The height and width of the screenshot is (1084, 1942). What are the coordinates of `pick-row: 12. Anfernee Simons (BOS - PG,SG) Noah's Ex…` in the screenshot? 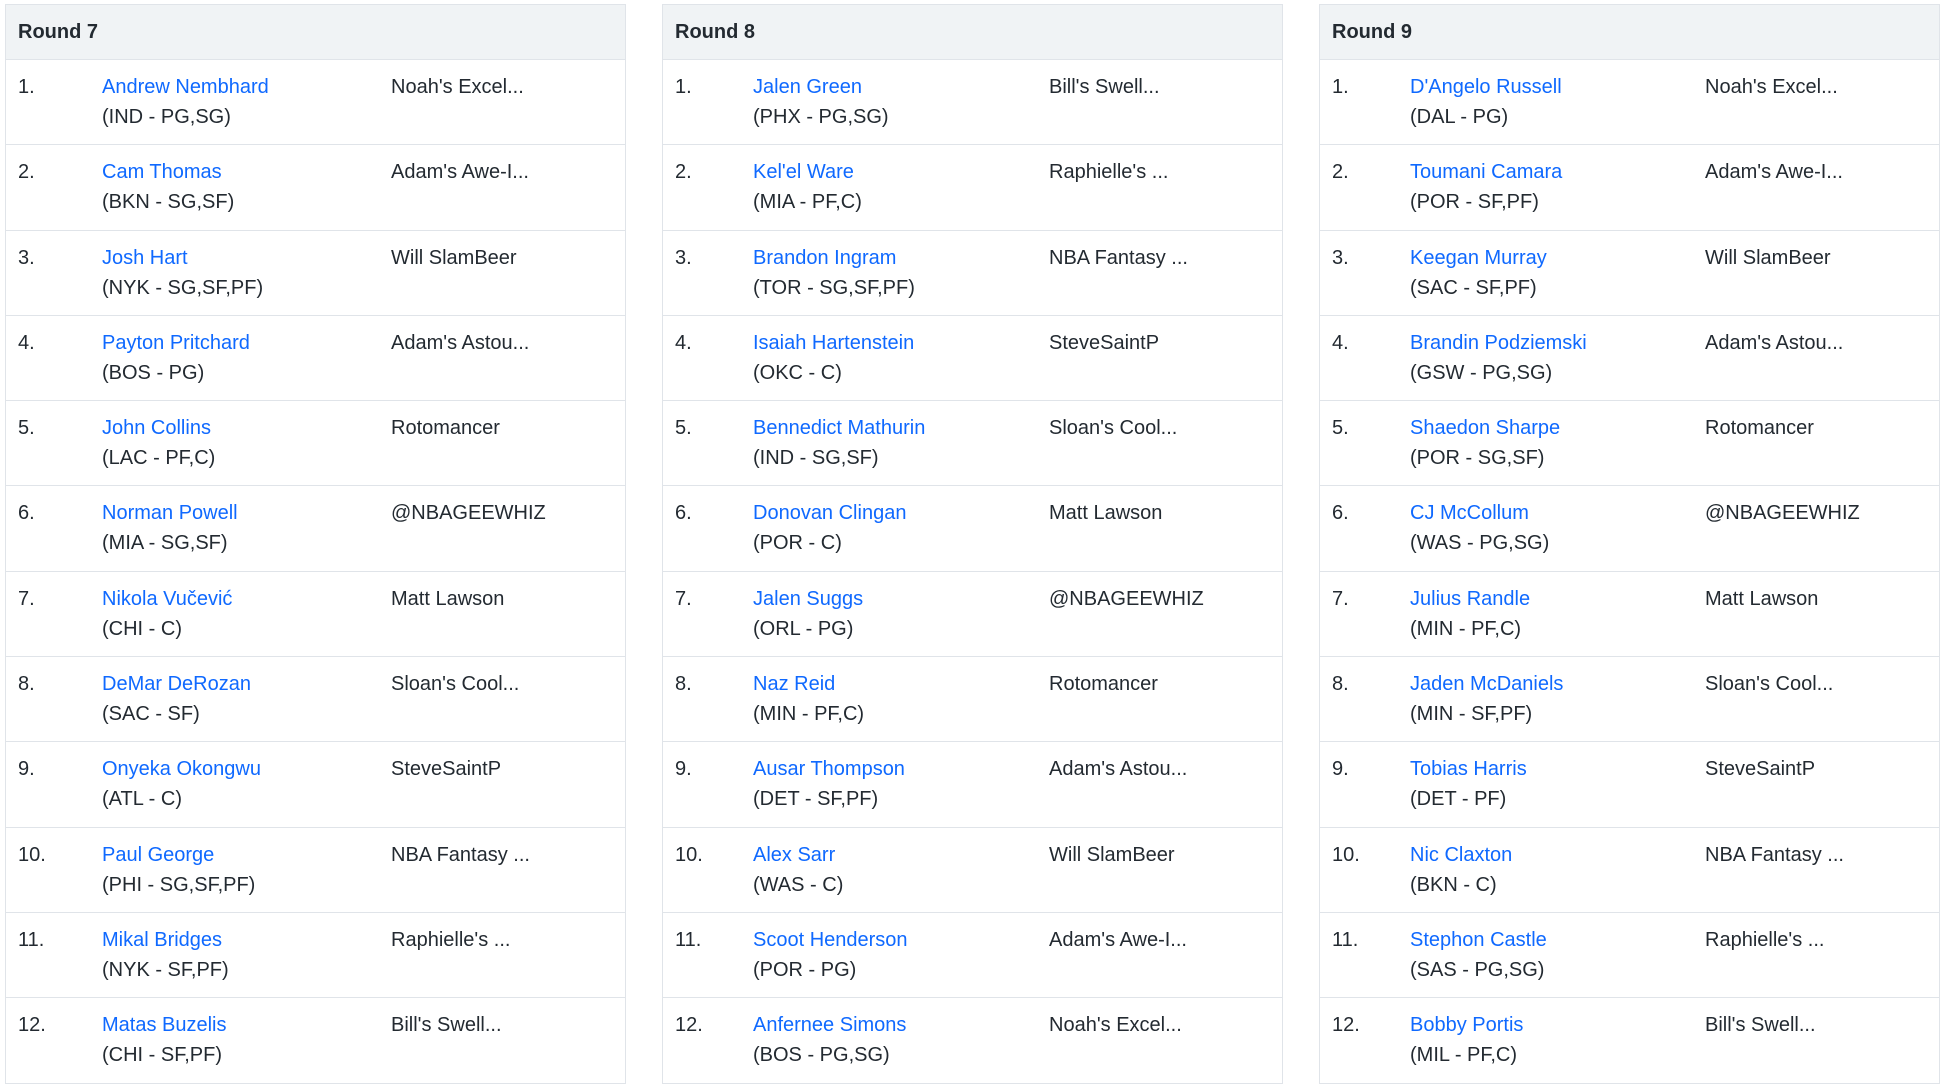 It's located at (972, 1041).